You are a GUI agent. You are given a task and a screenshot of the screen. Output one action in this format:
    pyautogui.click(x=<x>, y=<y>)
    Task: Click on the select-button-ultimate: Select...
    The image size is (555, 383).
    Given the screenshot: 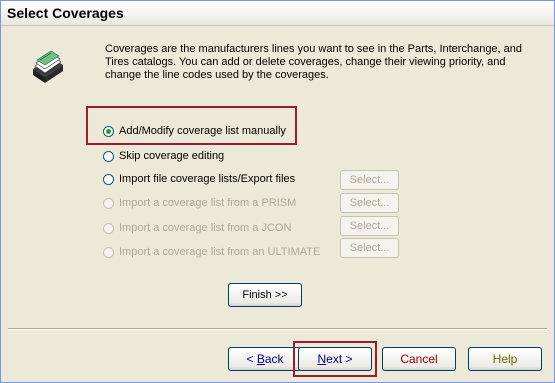 What is the action you would take?
    pyautogui.click(x=369, y=248)
    